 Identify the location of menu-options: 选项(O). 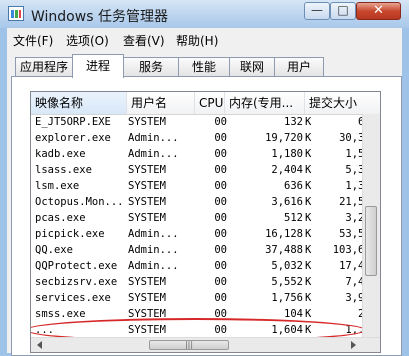
(87, 40).